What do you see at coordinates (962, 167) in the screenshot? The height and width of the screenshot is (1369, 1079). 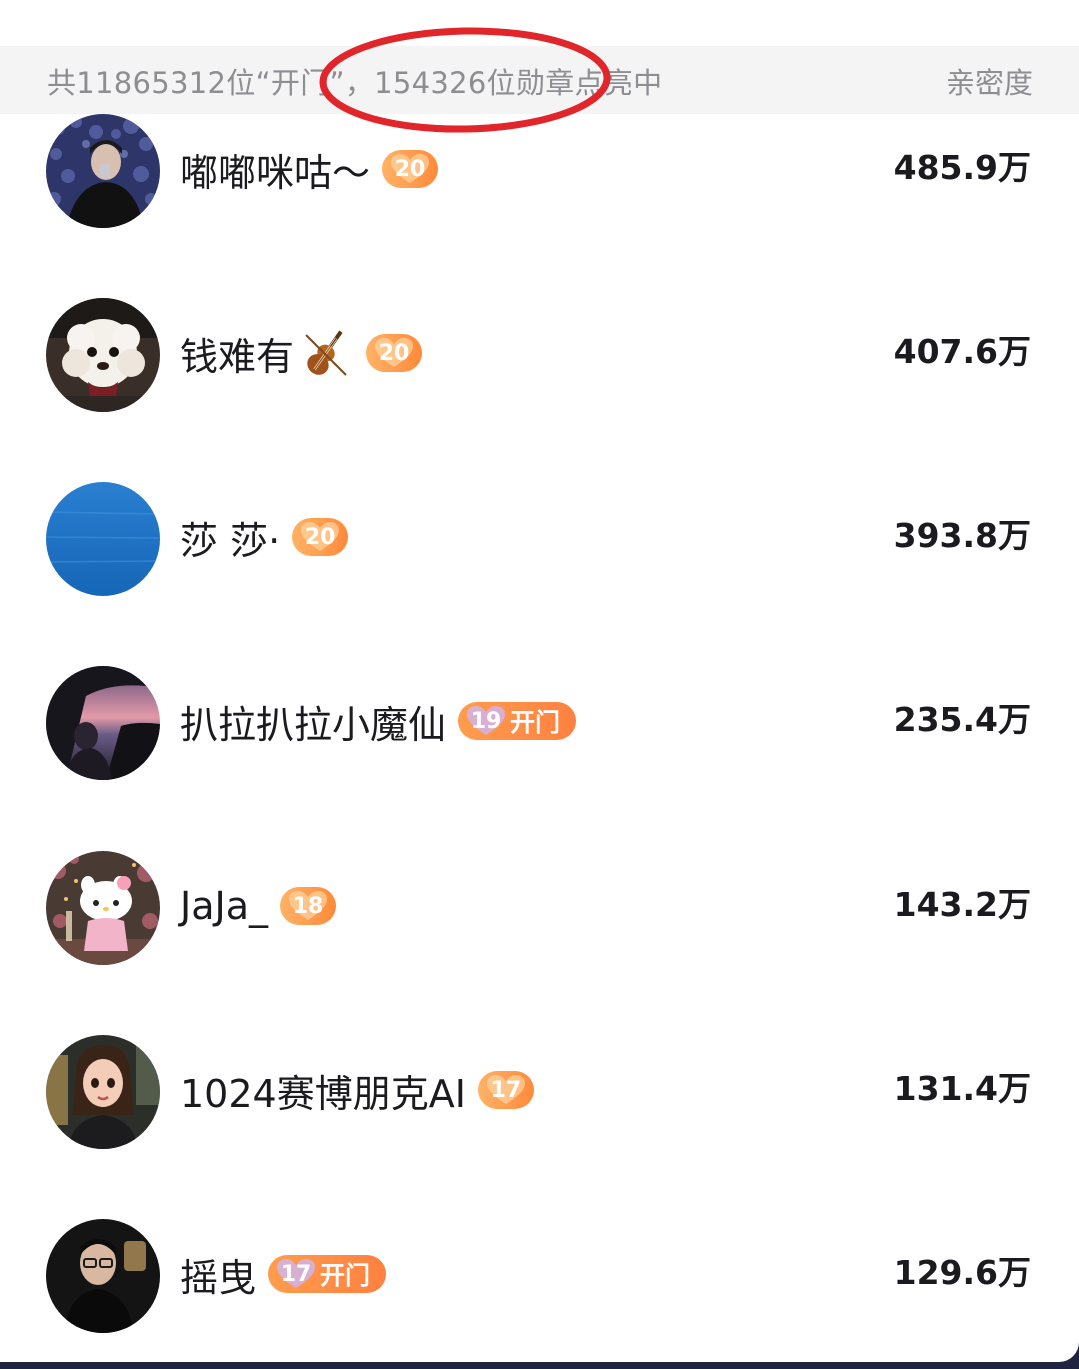 I see `intimacy-score: 485.9万` at bounding box center [962, 167].